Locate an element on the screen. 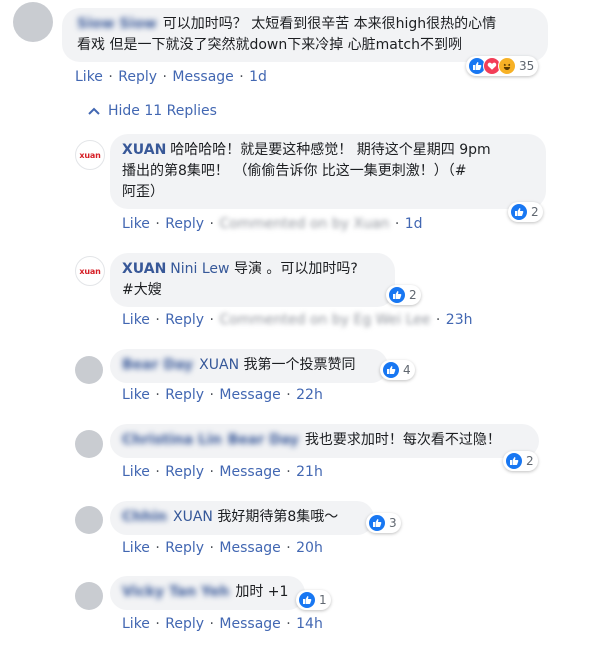  reply-bubble: Chhin XUAN 我好期待第8集哦～ is located at coordinates (242, 518).